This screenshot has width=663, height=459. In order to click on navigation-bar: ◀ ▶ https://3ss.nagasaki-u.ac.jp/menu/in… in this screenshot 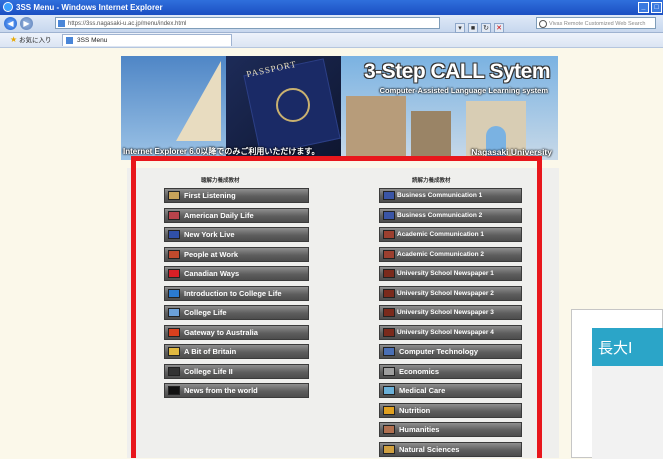, I will do `click(331, 24)`.